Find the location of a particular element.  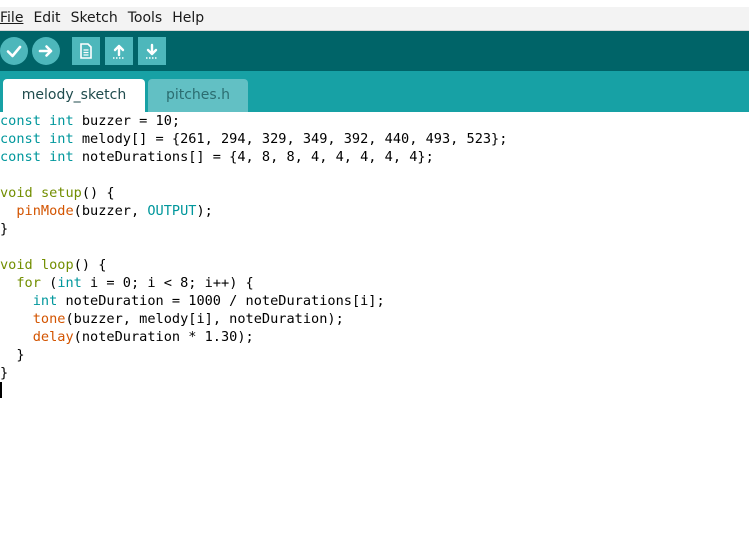

menu-file-label: File is located at coordinates (12, 18).